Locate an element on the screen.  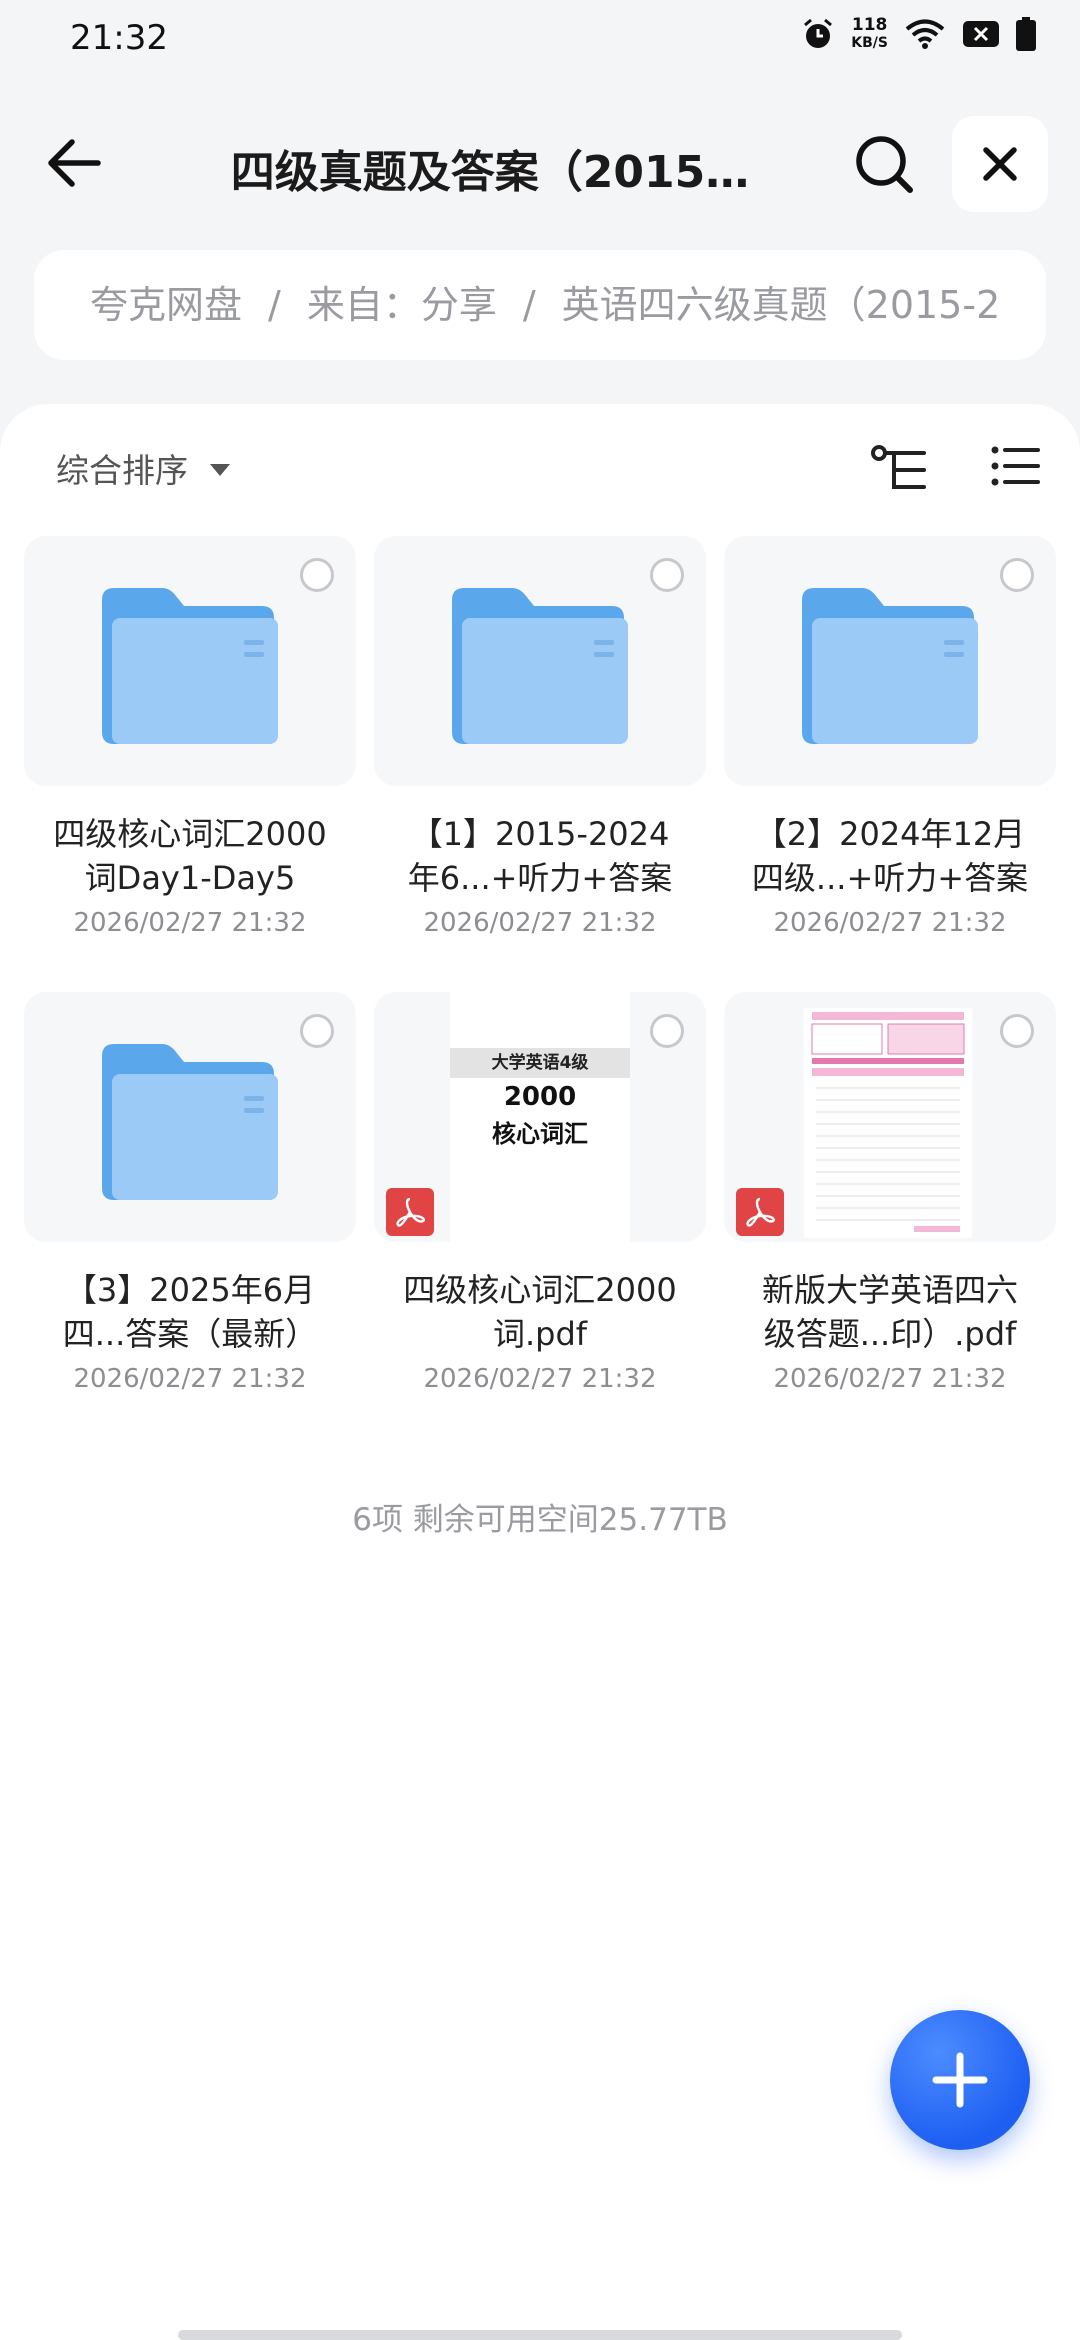
breadcrumb-item-share: 来自：分享 is located at coordinates (402, 305).